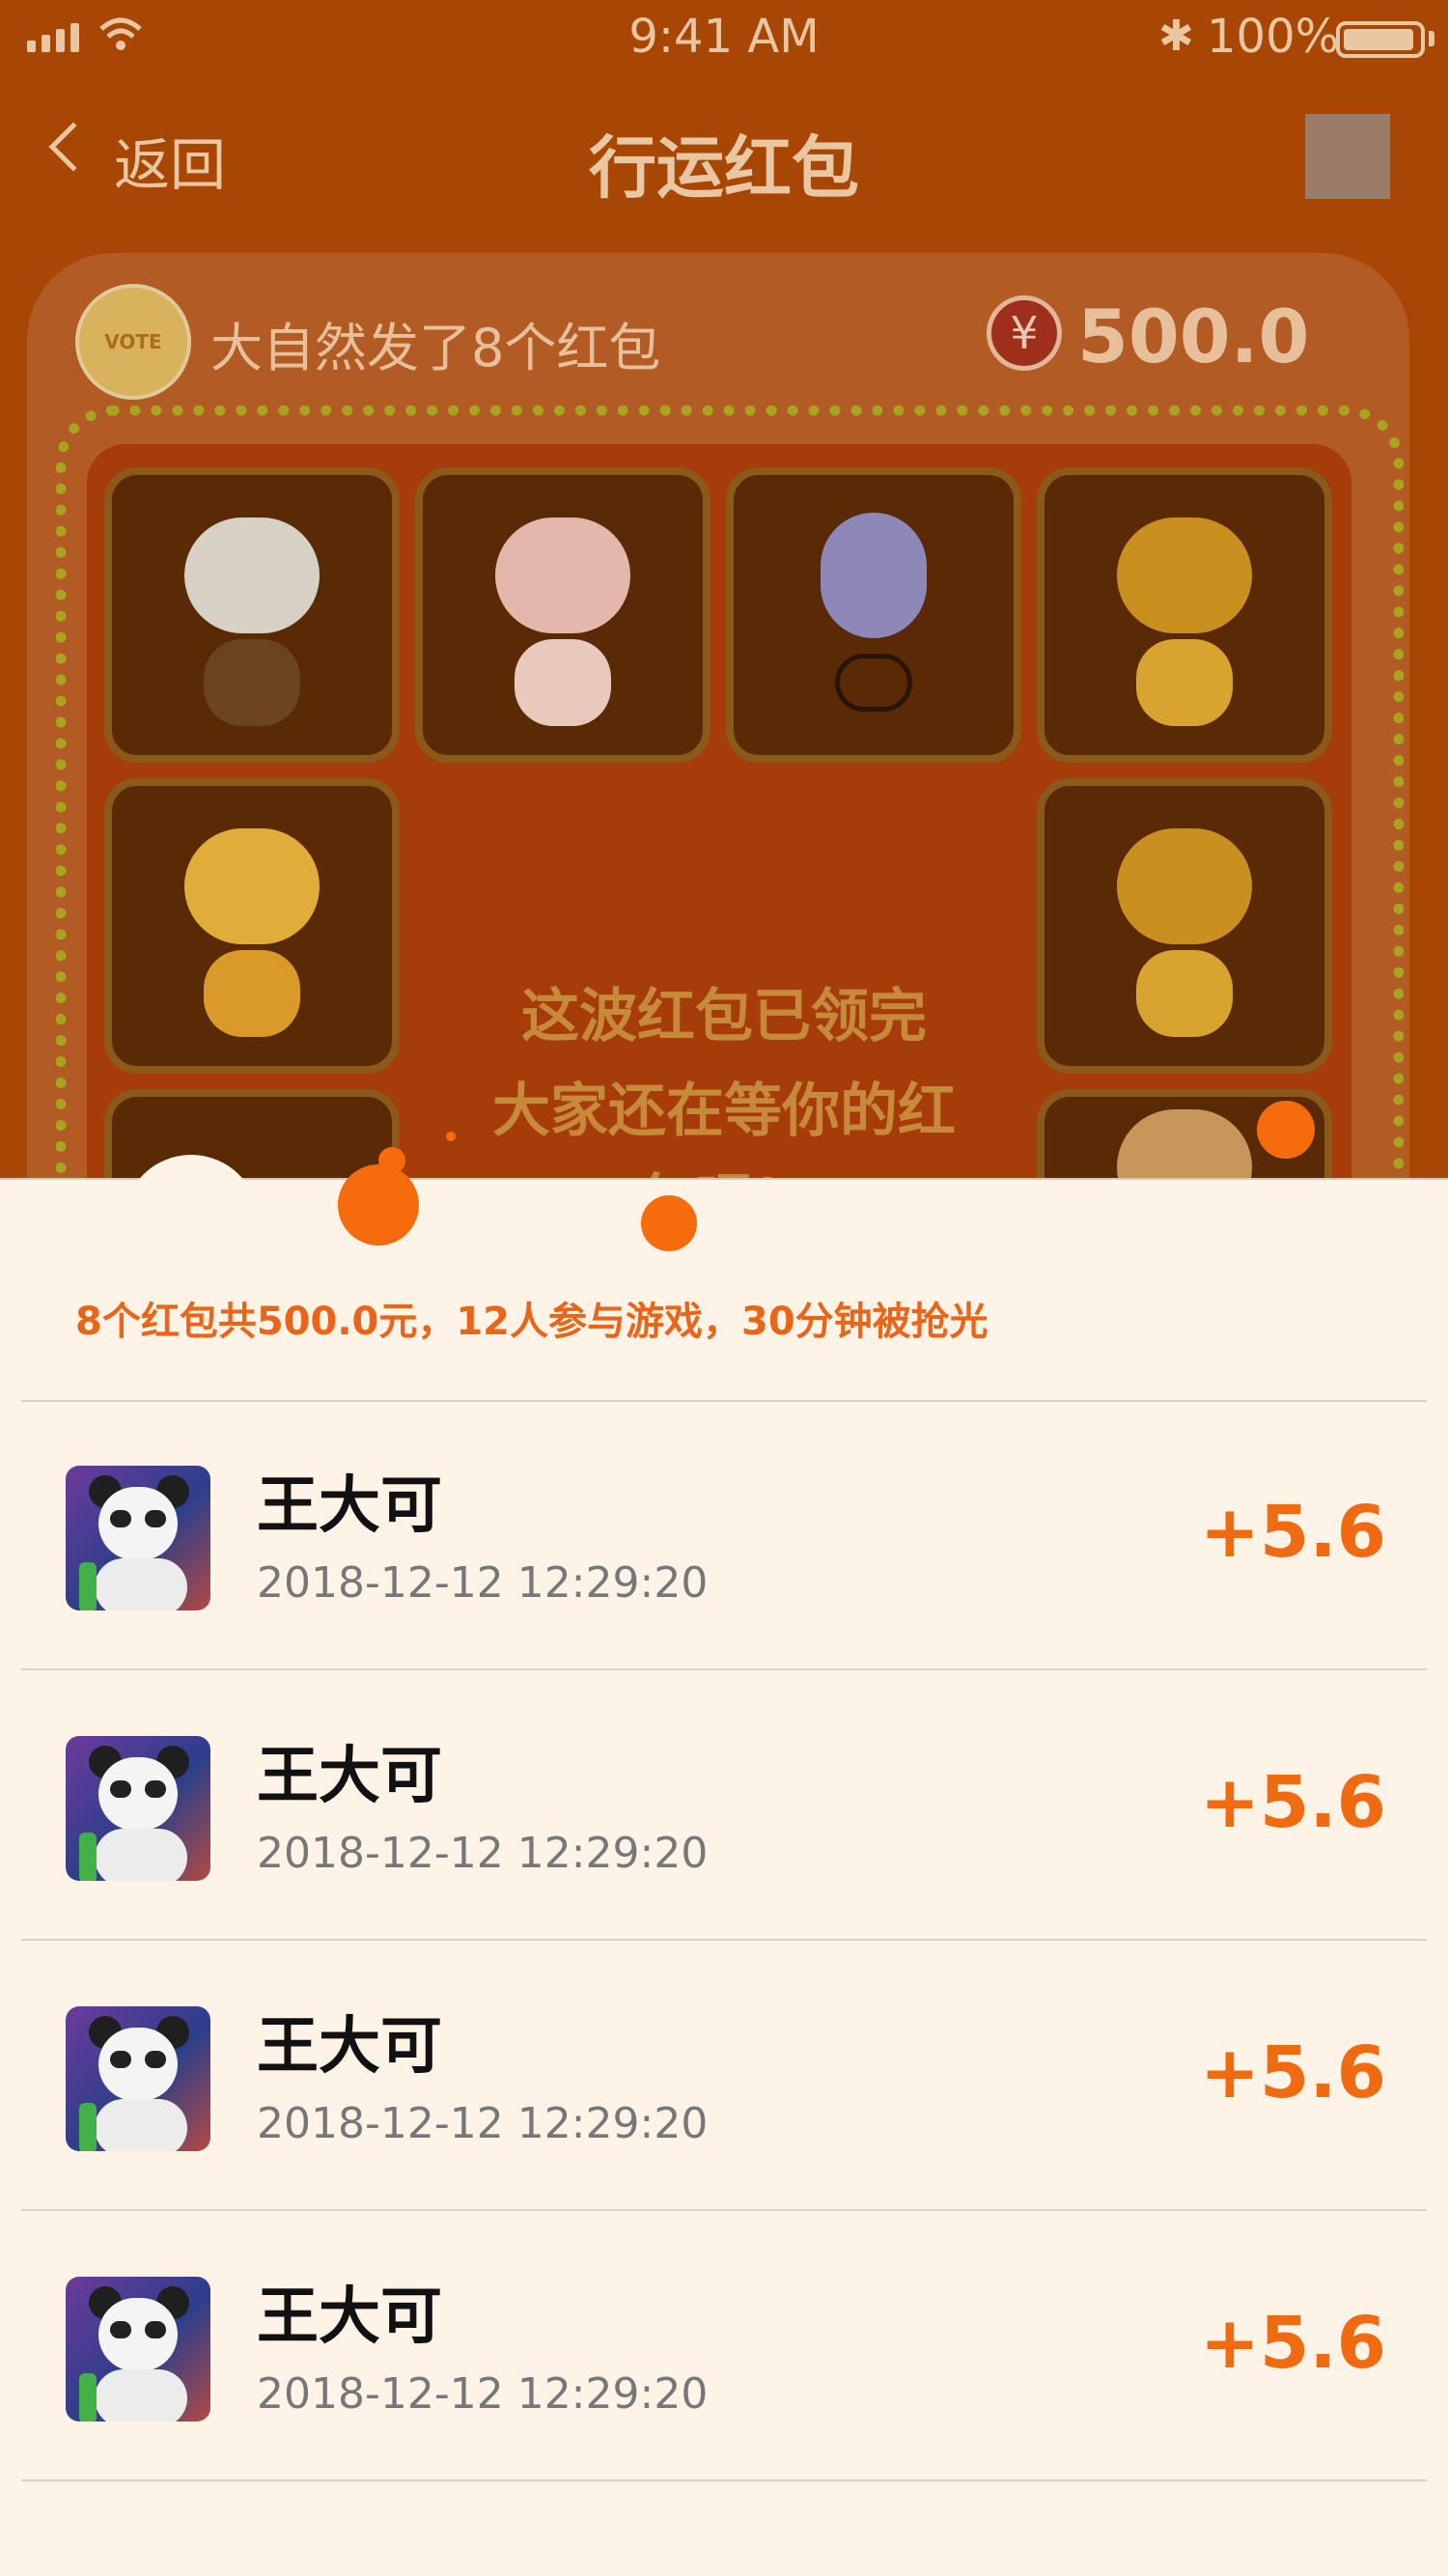 The height and width of the screenshot is (2576, 1448). Describe the element at coordinates (1347, 157) in the screenshot. I see `menu-square-button` at that location.